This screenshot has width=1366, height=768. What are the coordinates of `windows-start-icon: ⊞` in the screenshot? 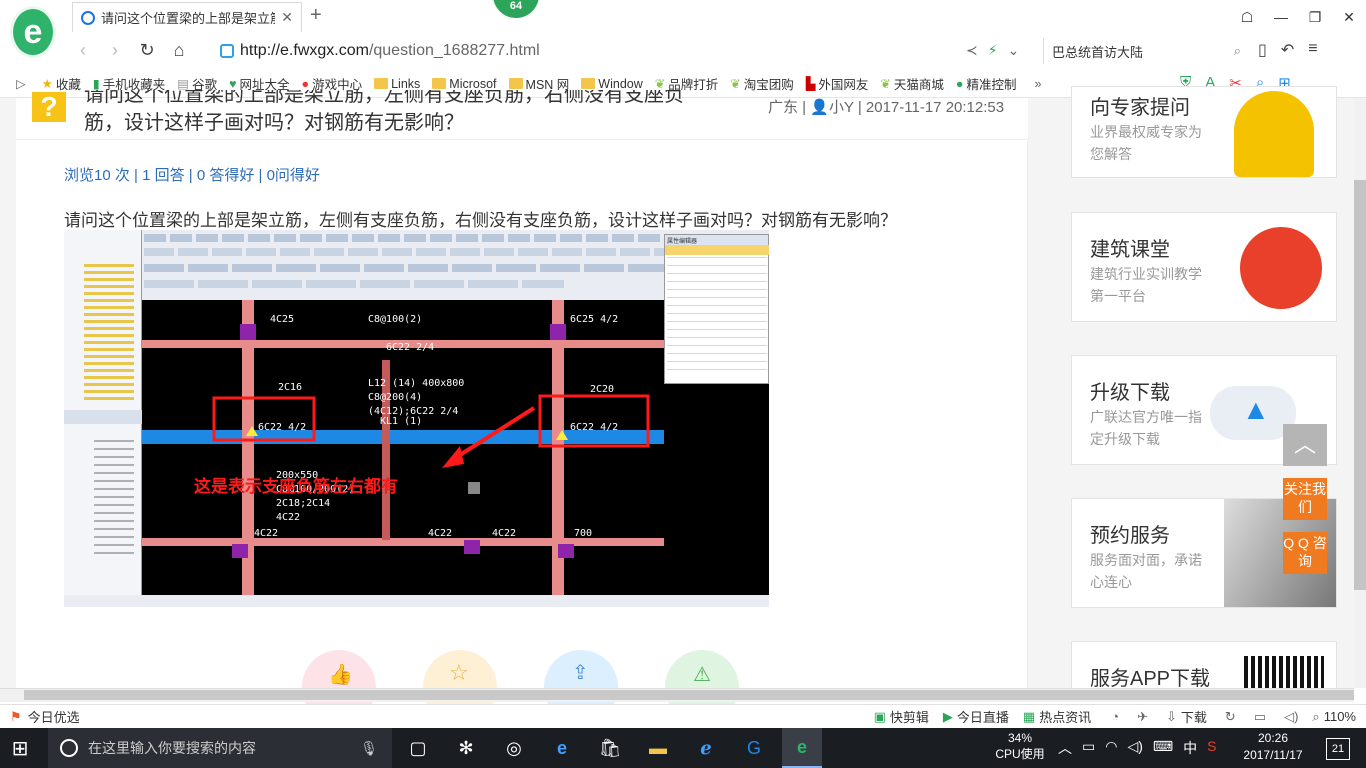 It's located at (20, 748).